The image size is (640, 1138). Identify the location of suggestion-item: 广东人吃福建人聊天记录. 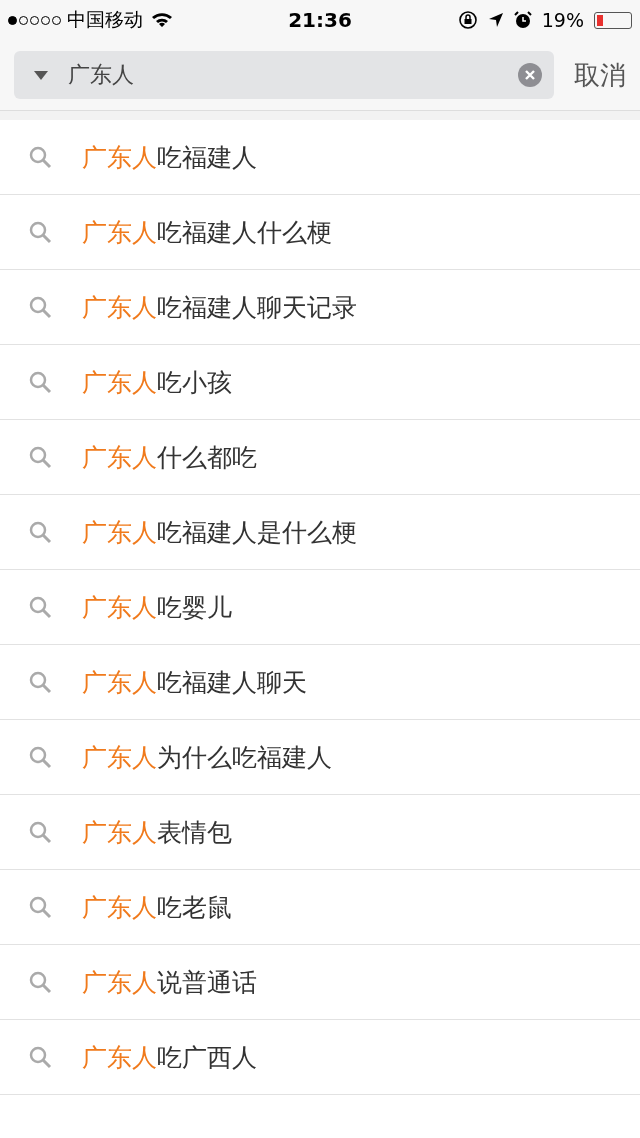
(320, 307).